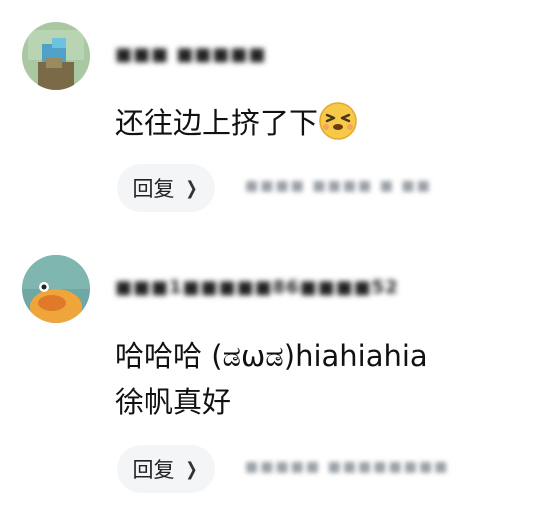 This screenshot has width=535, height=520. I want to click on comment-text: 还往边上挤了下, so click(236, 123).